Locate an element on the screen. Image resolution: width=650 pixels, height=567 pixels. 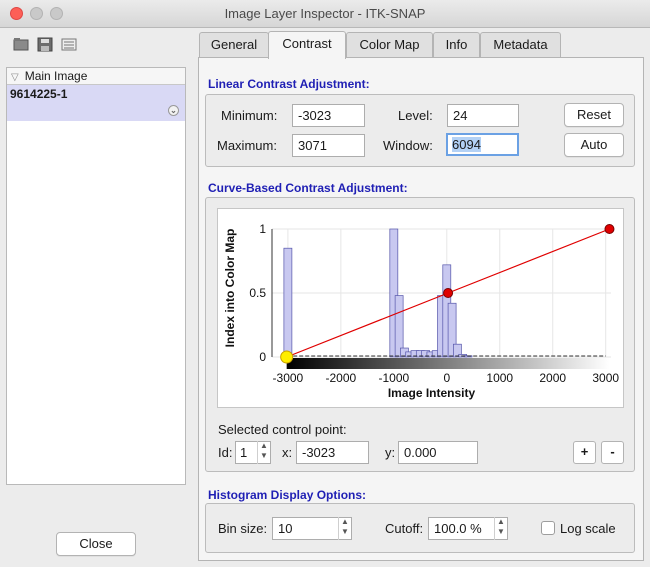
maximum-label: Maximum: is located at coordinates (247, 145).